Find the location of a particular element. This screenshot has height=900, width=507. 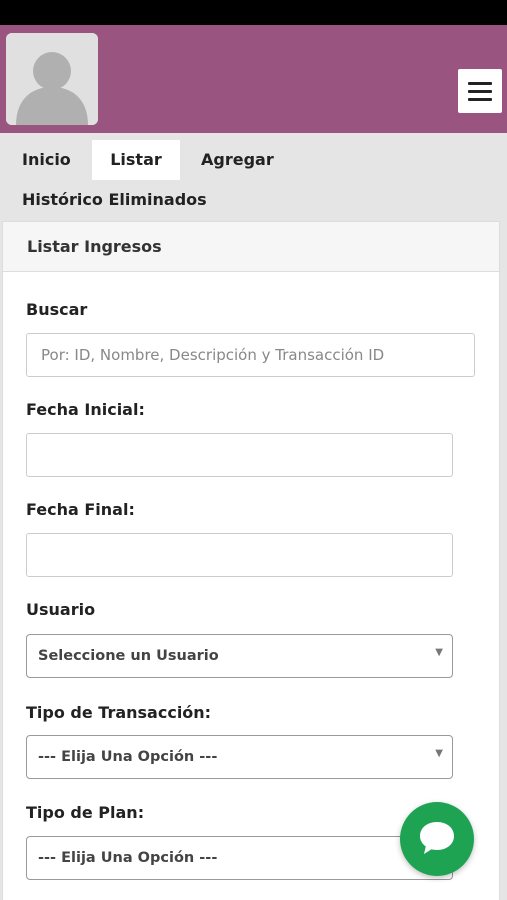

transaction-type-select-value: --- Elija Una Opción --- is located at coordinates (128, 757).